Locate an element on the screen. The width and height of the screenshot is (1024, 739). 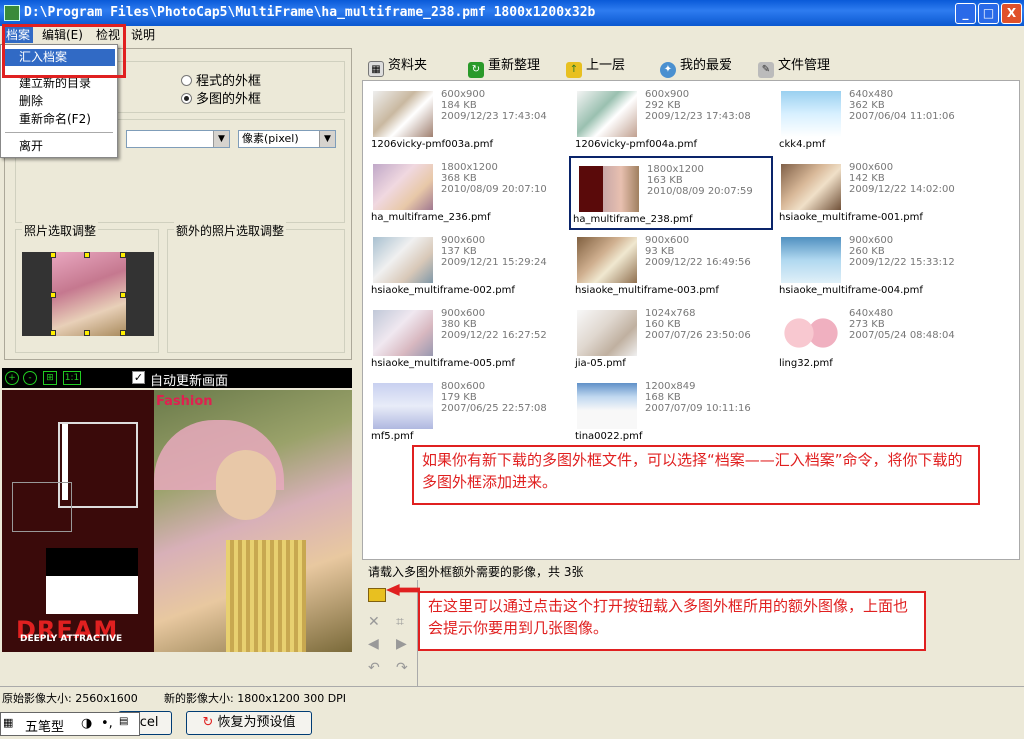
file-date: 2007/07/26 23:50:06 is located at coordinates (698, 335).